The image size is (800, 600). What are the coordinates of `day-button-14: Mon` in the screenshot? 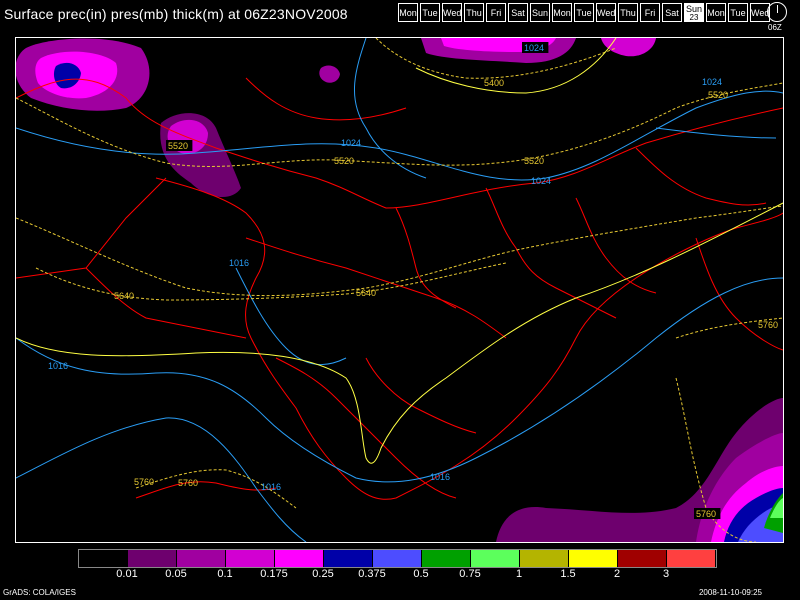 It's located at (716, 12).